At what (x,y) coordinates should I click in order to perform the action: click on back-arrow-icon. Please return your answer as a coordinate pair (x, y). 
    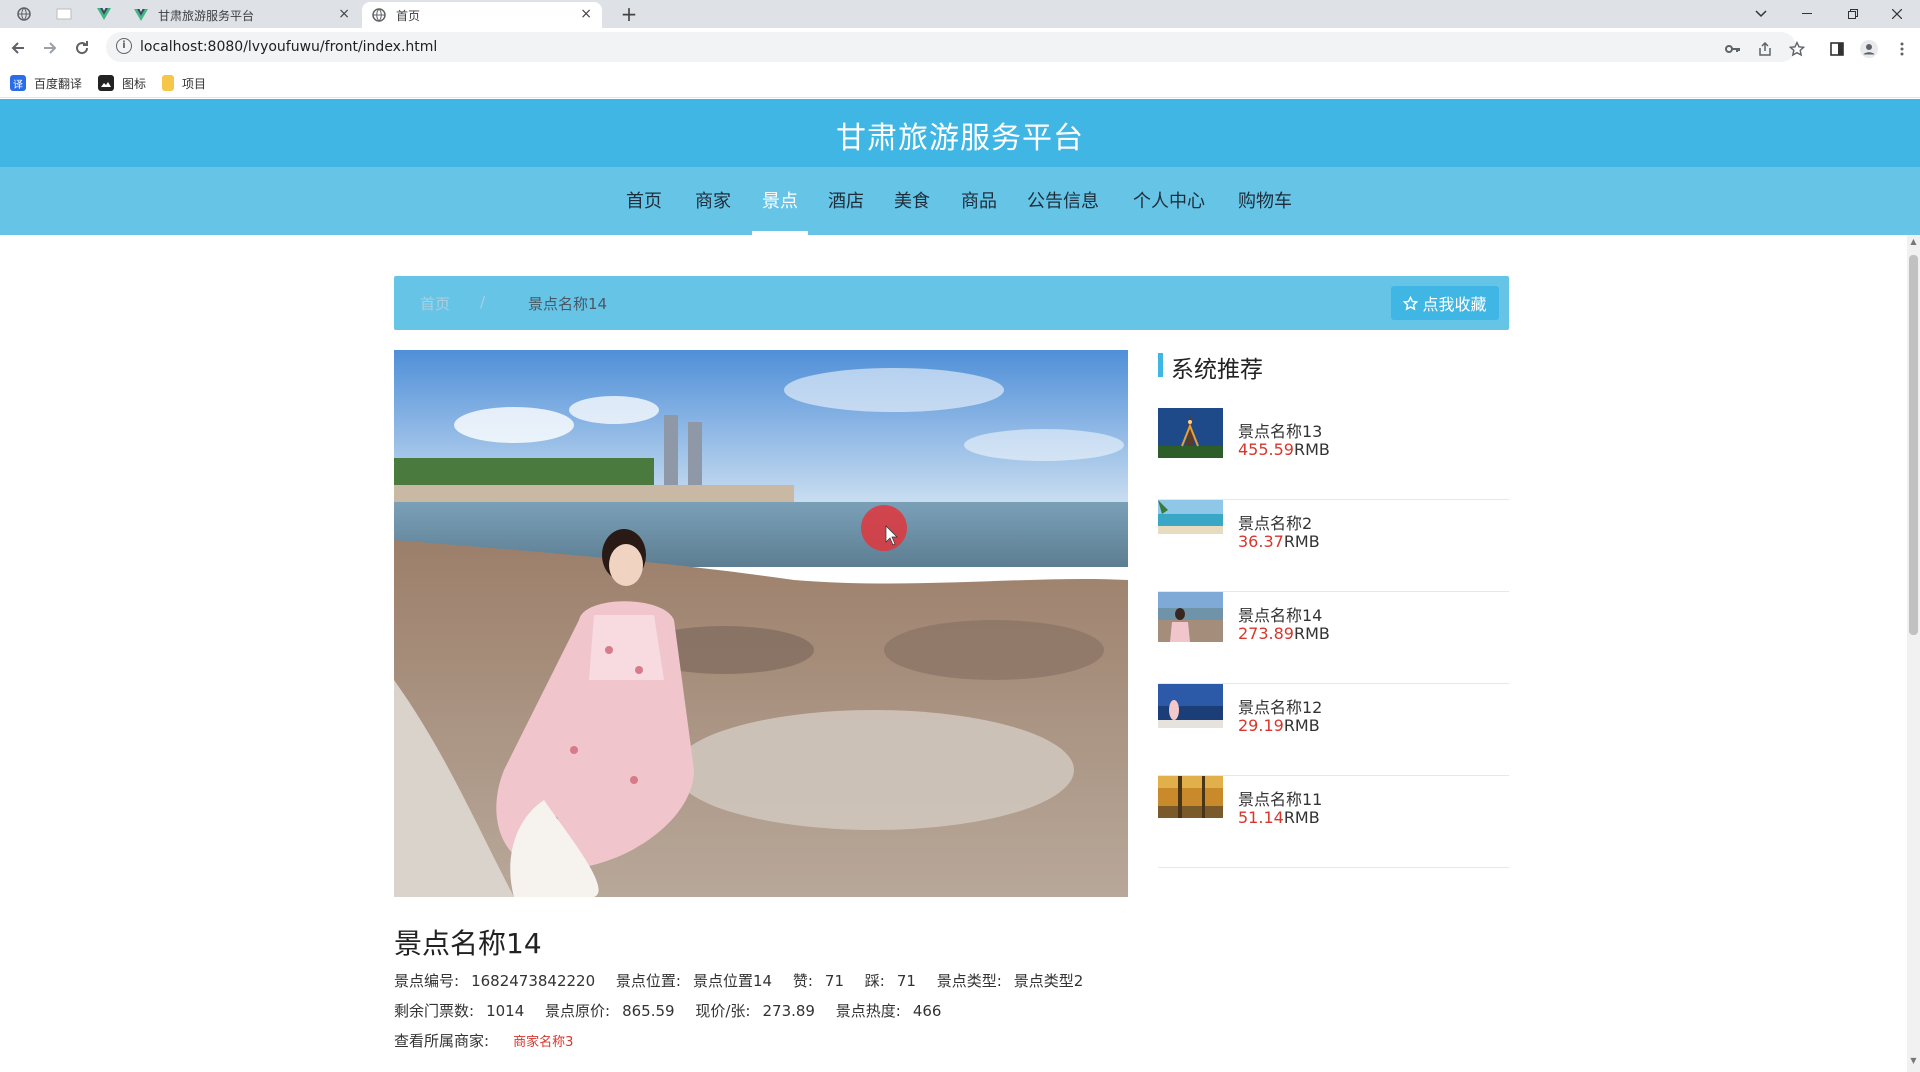
    Looking at the image, I should click on (18, 48).